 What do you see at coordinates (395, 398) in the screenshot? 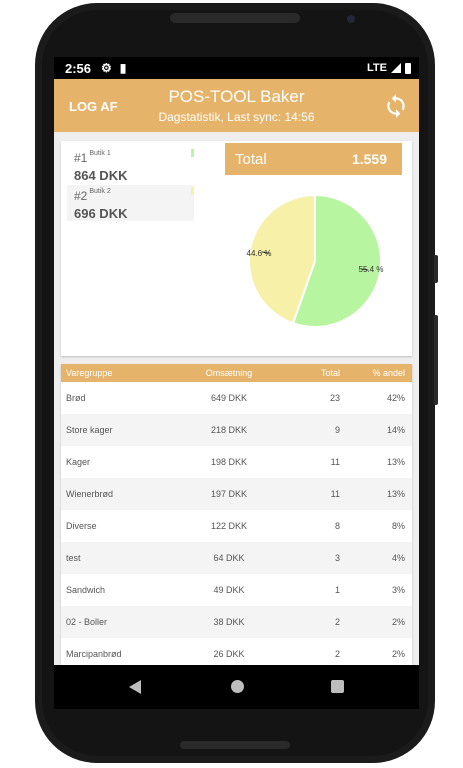
I see `cell-share: 42%` at bounding box center [395, 398].